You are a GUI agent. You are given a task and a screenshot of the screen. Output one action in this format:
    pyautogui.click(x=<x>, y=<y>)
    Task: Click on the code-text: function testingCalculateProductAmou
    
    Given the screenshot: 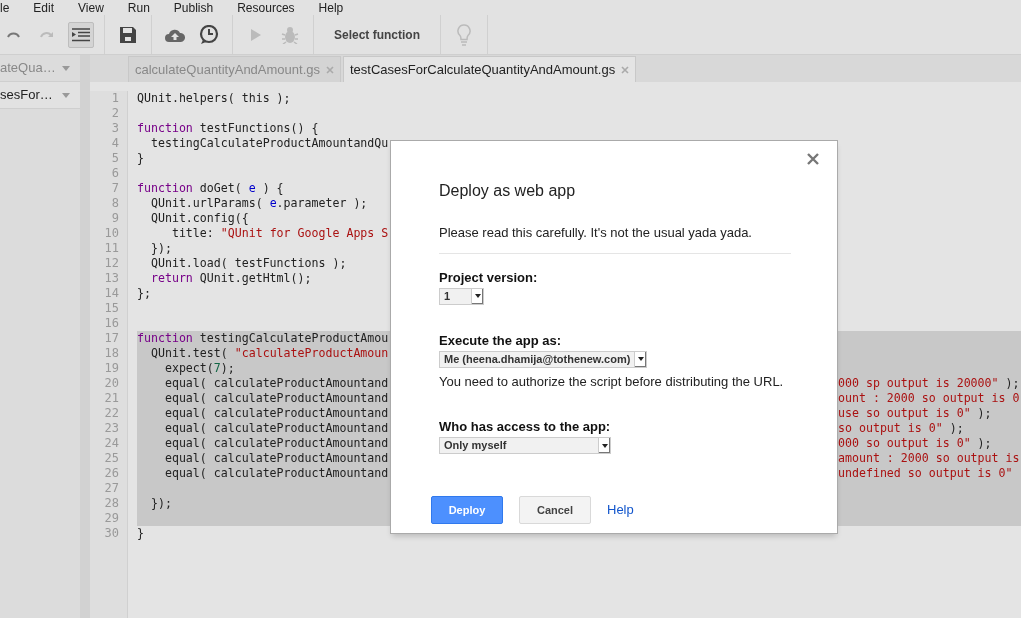 What is the action you would take?
    pyautogui.click(x=263, y=338)
    